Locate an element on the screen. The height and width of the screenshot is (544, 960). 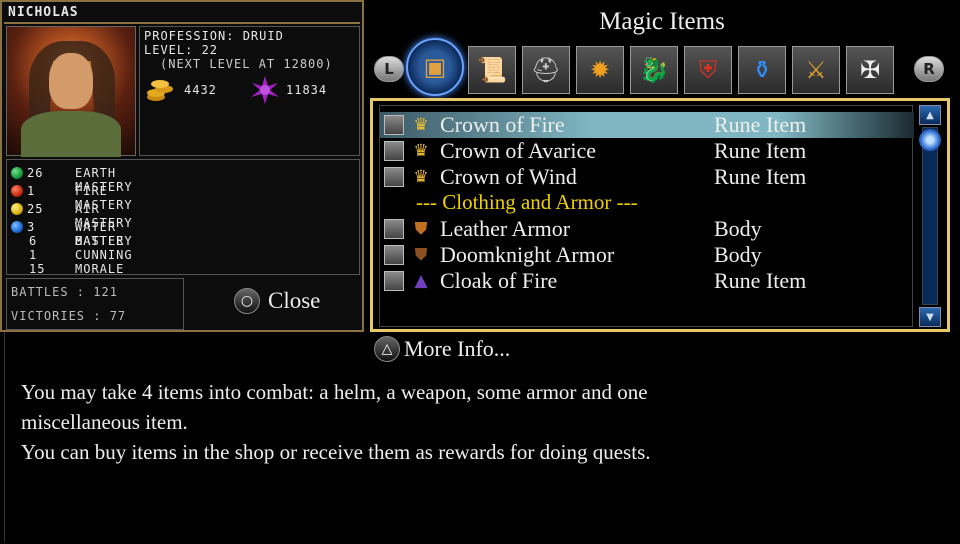
fire-orb-icon is located at coordinates (17, 191).